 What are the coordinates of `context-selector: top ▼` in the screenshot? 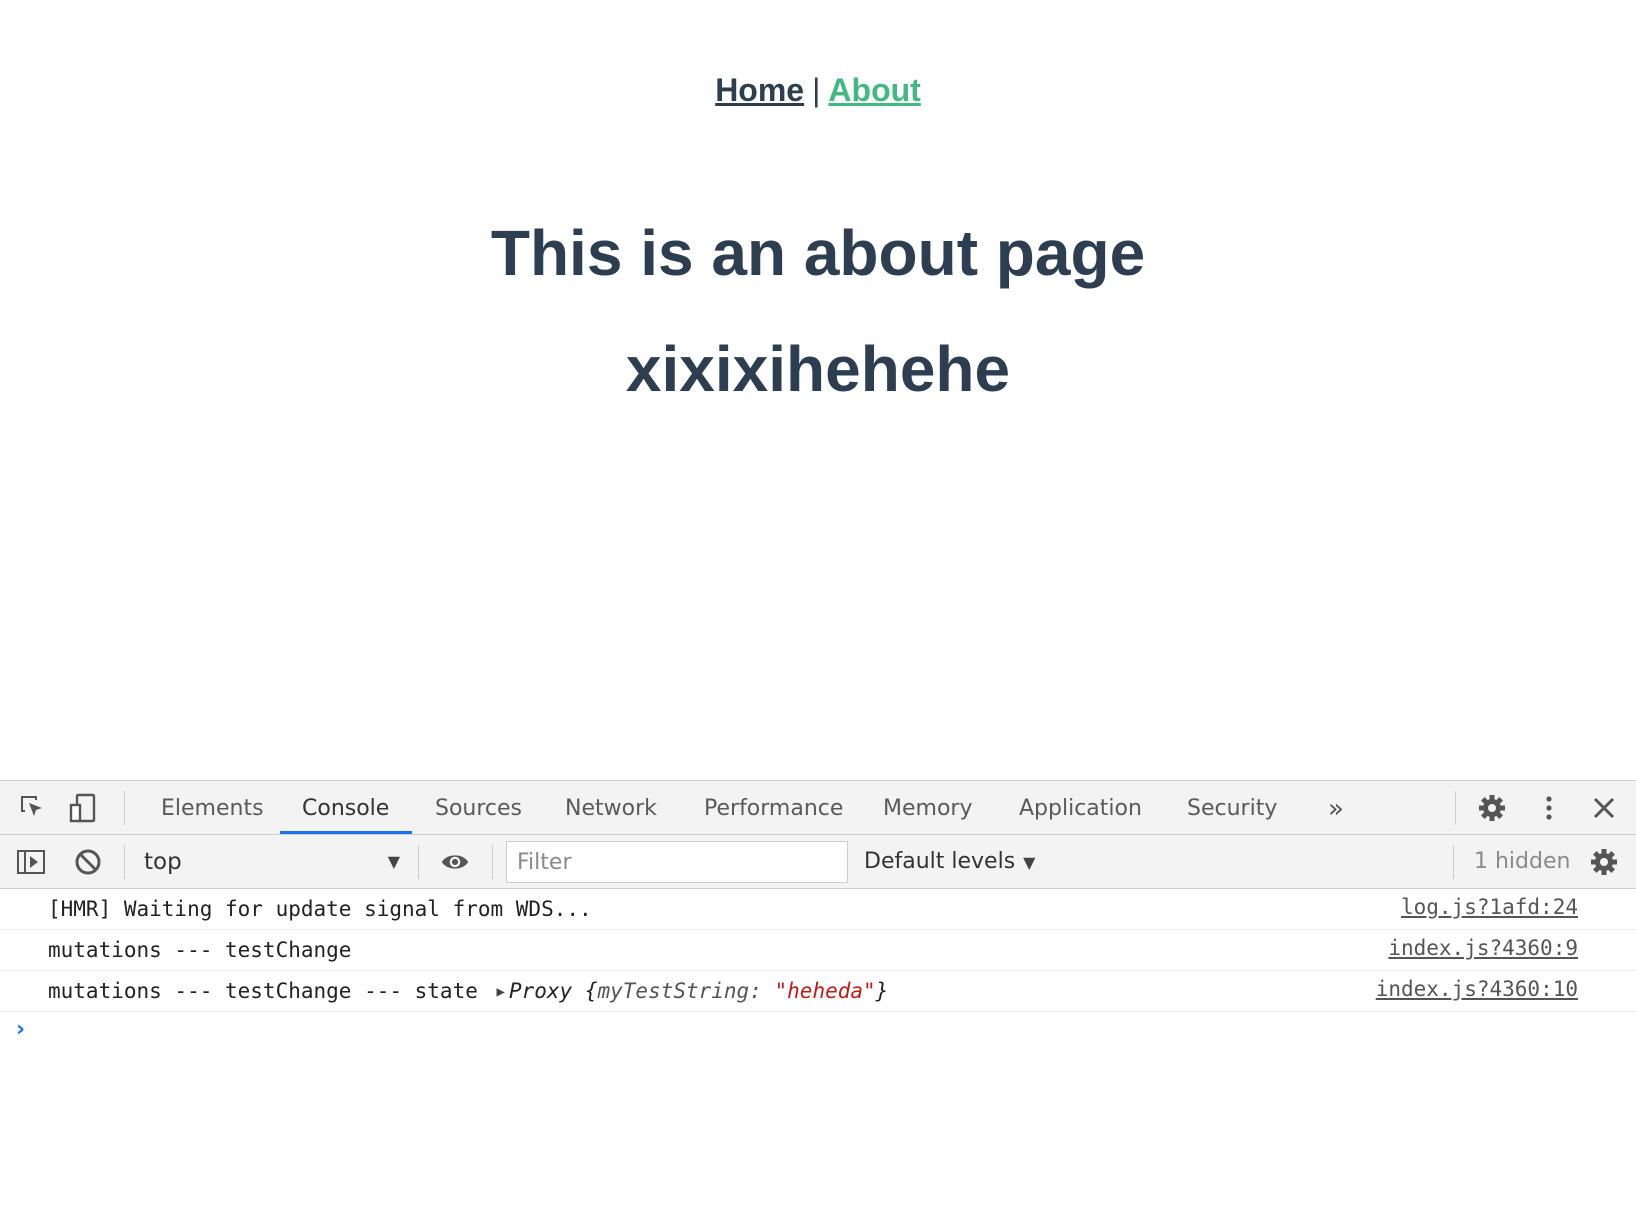 It's located at (271, 862).